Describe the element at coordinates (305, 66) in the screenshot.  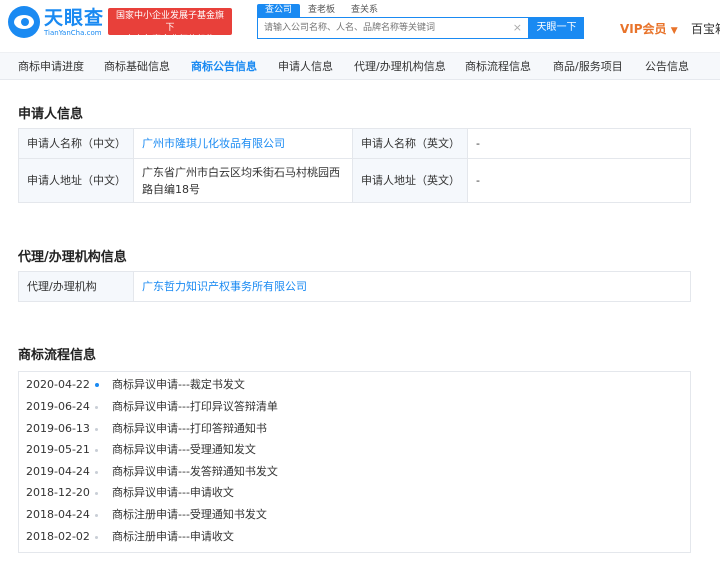
I see `tab-applicant-info: 申请人信息` at that location.